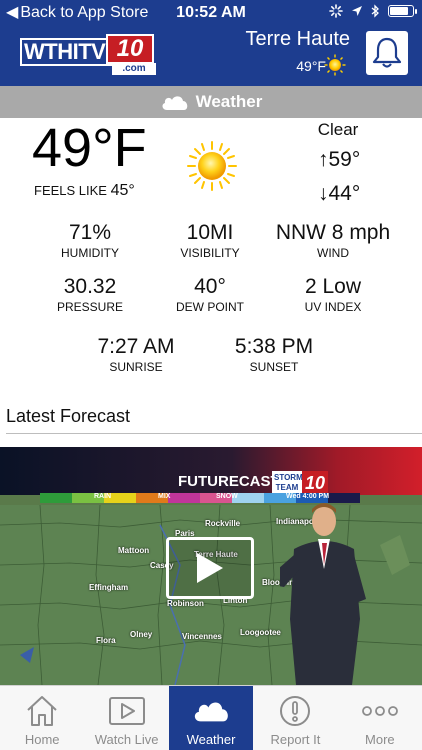  I want to click on tab-weather: Weather, so click(211, 718).